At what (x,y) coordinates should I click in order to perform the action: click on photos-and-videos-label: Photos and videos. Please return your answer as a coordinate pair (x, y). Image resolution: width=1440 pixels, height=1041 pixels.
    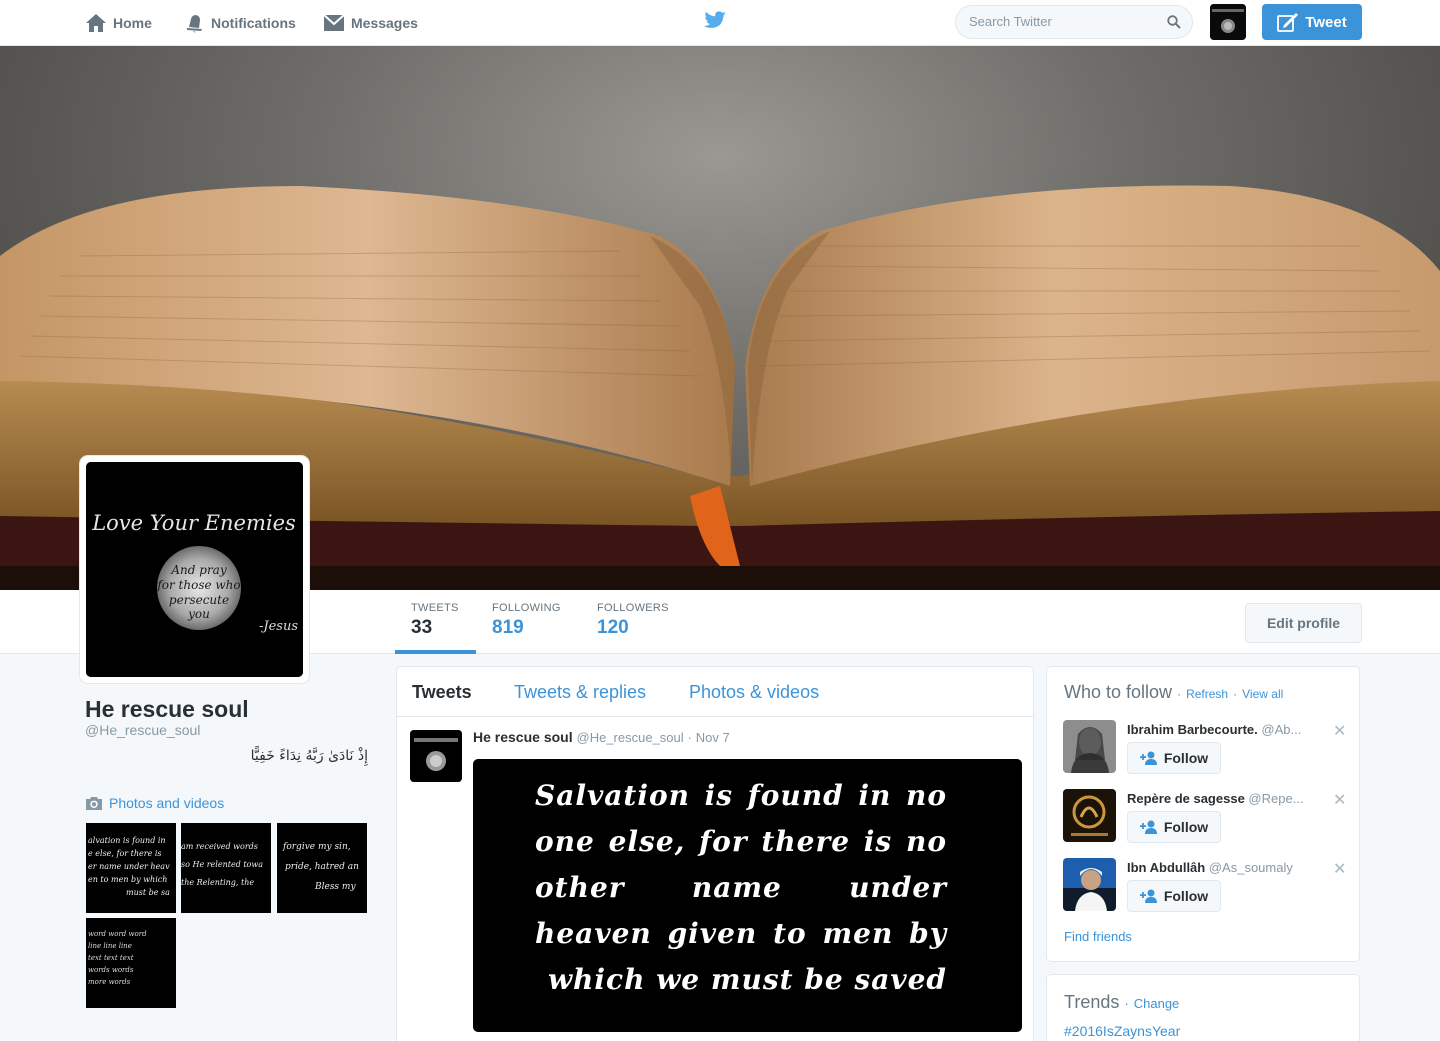
    Looking at the image, I should click on (167, 803).